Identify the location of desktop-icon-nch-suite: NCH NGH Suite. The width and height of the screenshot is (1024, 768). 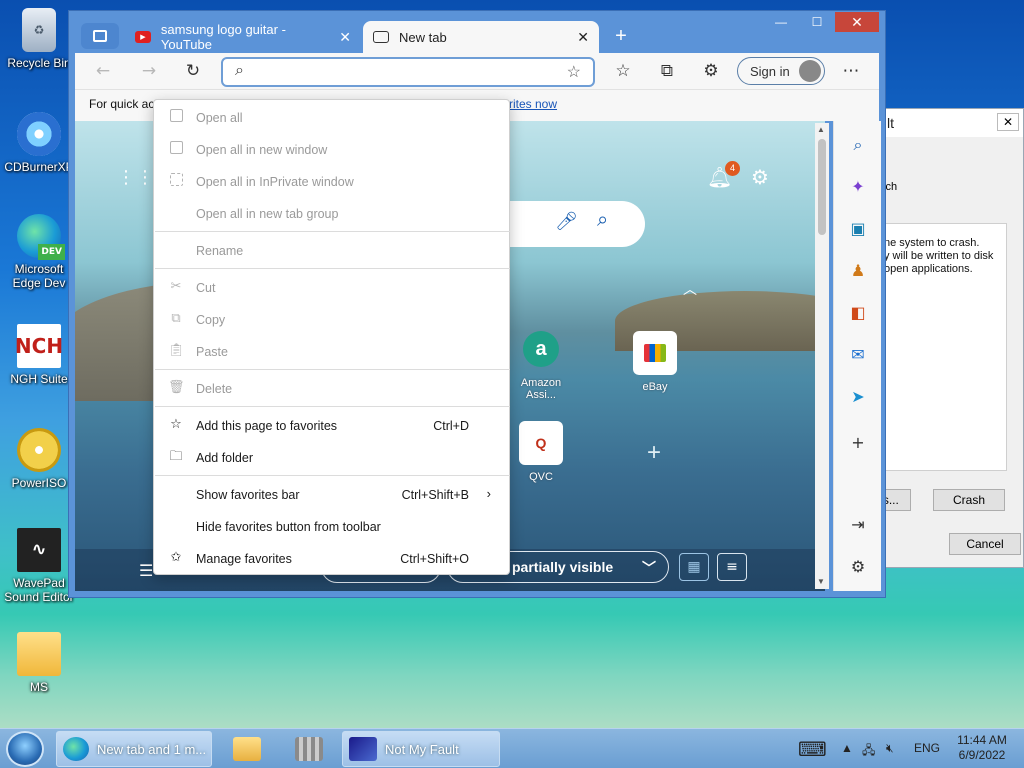
(39, 355).